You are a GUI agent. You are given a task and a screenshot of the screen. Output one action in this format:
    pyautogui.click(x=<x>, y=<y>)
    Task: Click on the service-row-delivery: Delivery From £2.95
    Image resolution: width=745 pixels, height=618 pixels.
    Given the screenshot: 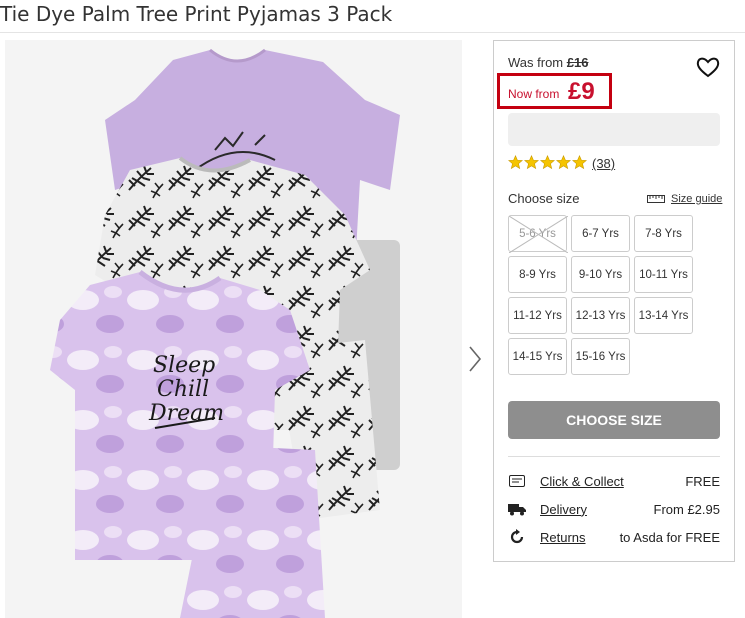 What is the action you would take?
    pyautogui.click(x=614, y=509)
    